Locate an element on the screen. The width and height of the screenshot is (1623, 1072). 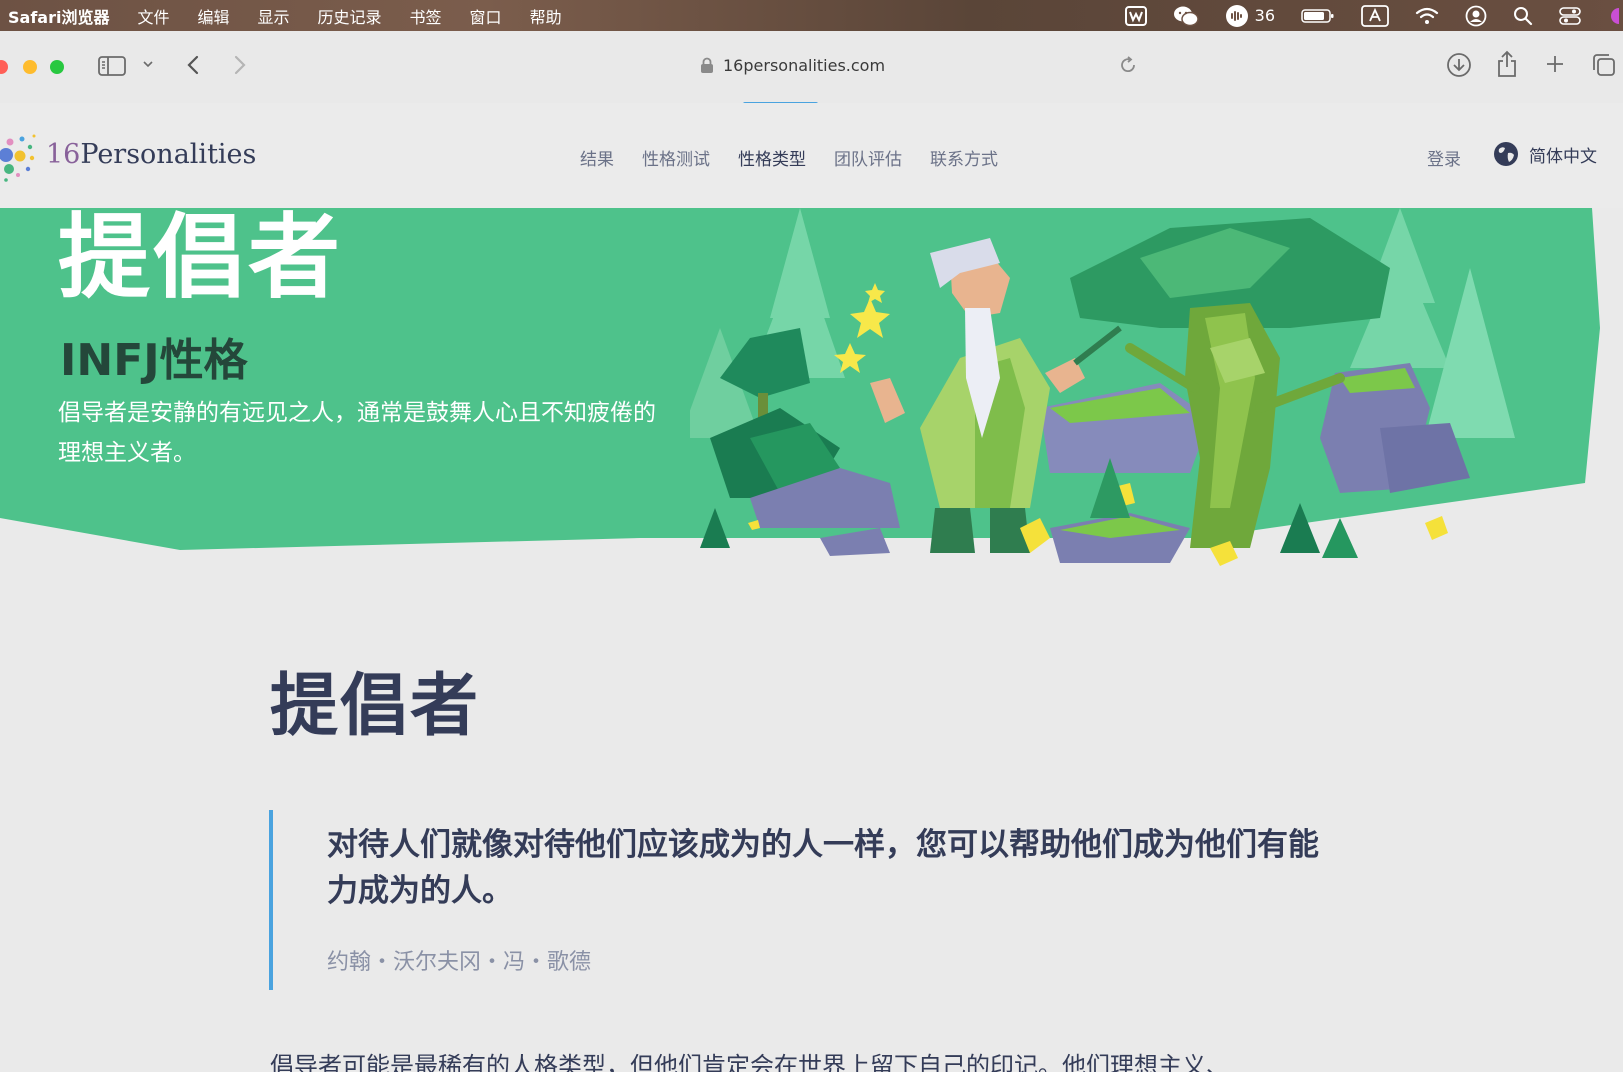
input-method-icon is located at coordinates (1375, 15).